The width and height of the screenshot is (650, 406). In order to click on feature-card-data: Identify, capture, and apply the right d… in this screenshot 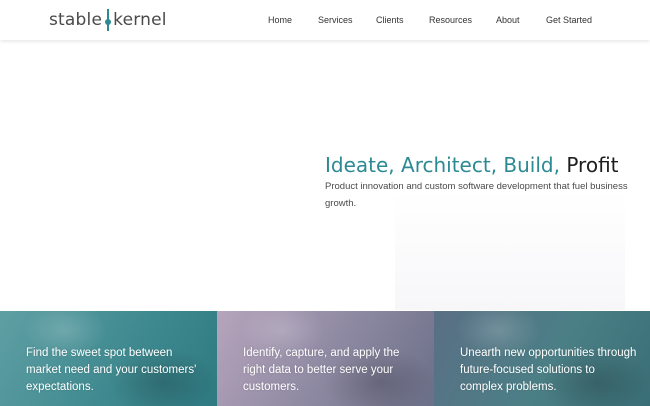, I will do `click(325, 358)`.